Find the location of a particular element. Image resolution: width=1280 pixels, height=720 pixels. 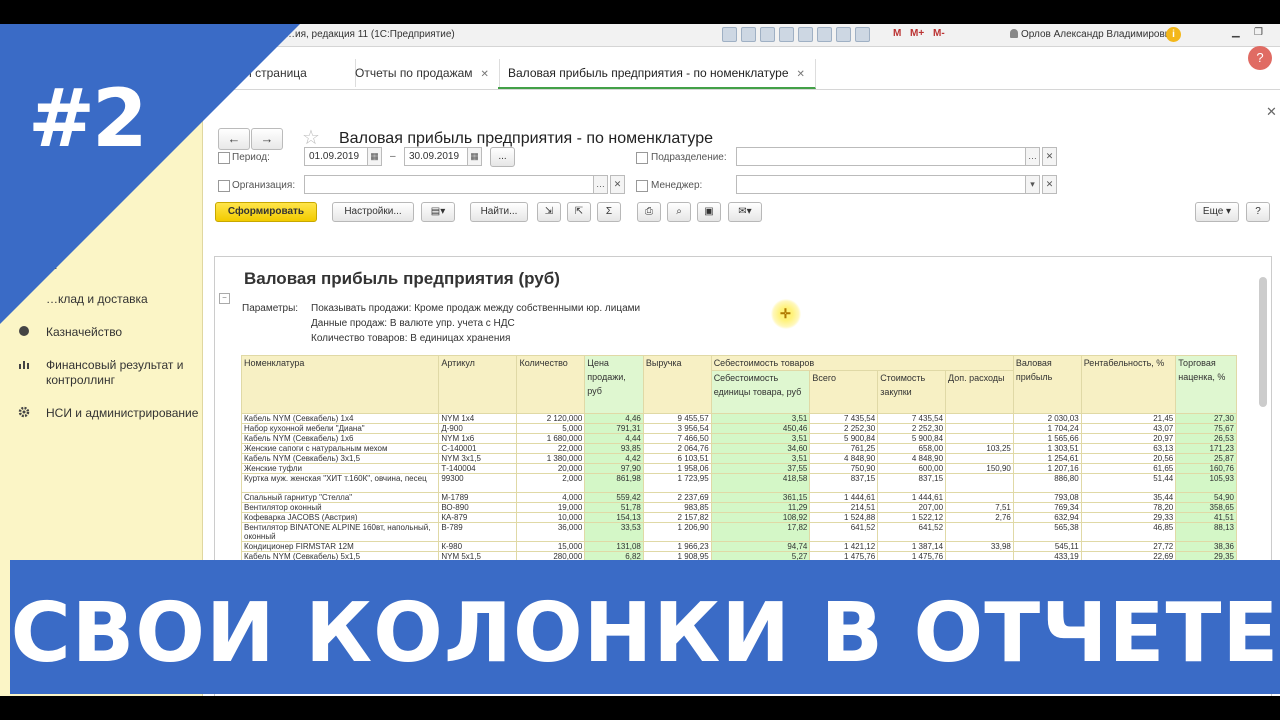

bar-chart-icon is located at coordinates (24, 365).